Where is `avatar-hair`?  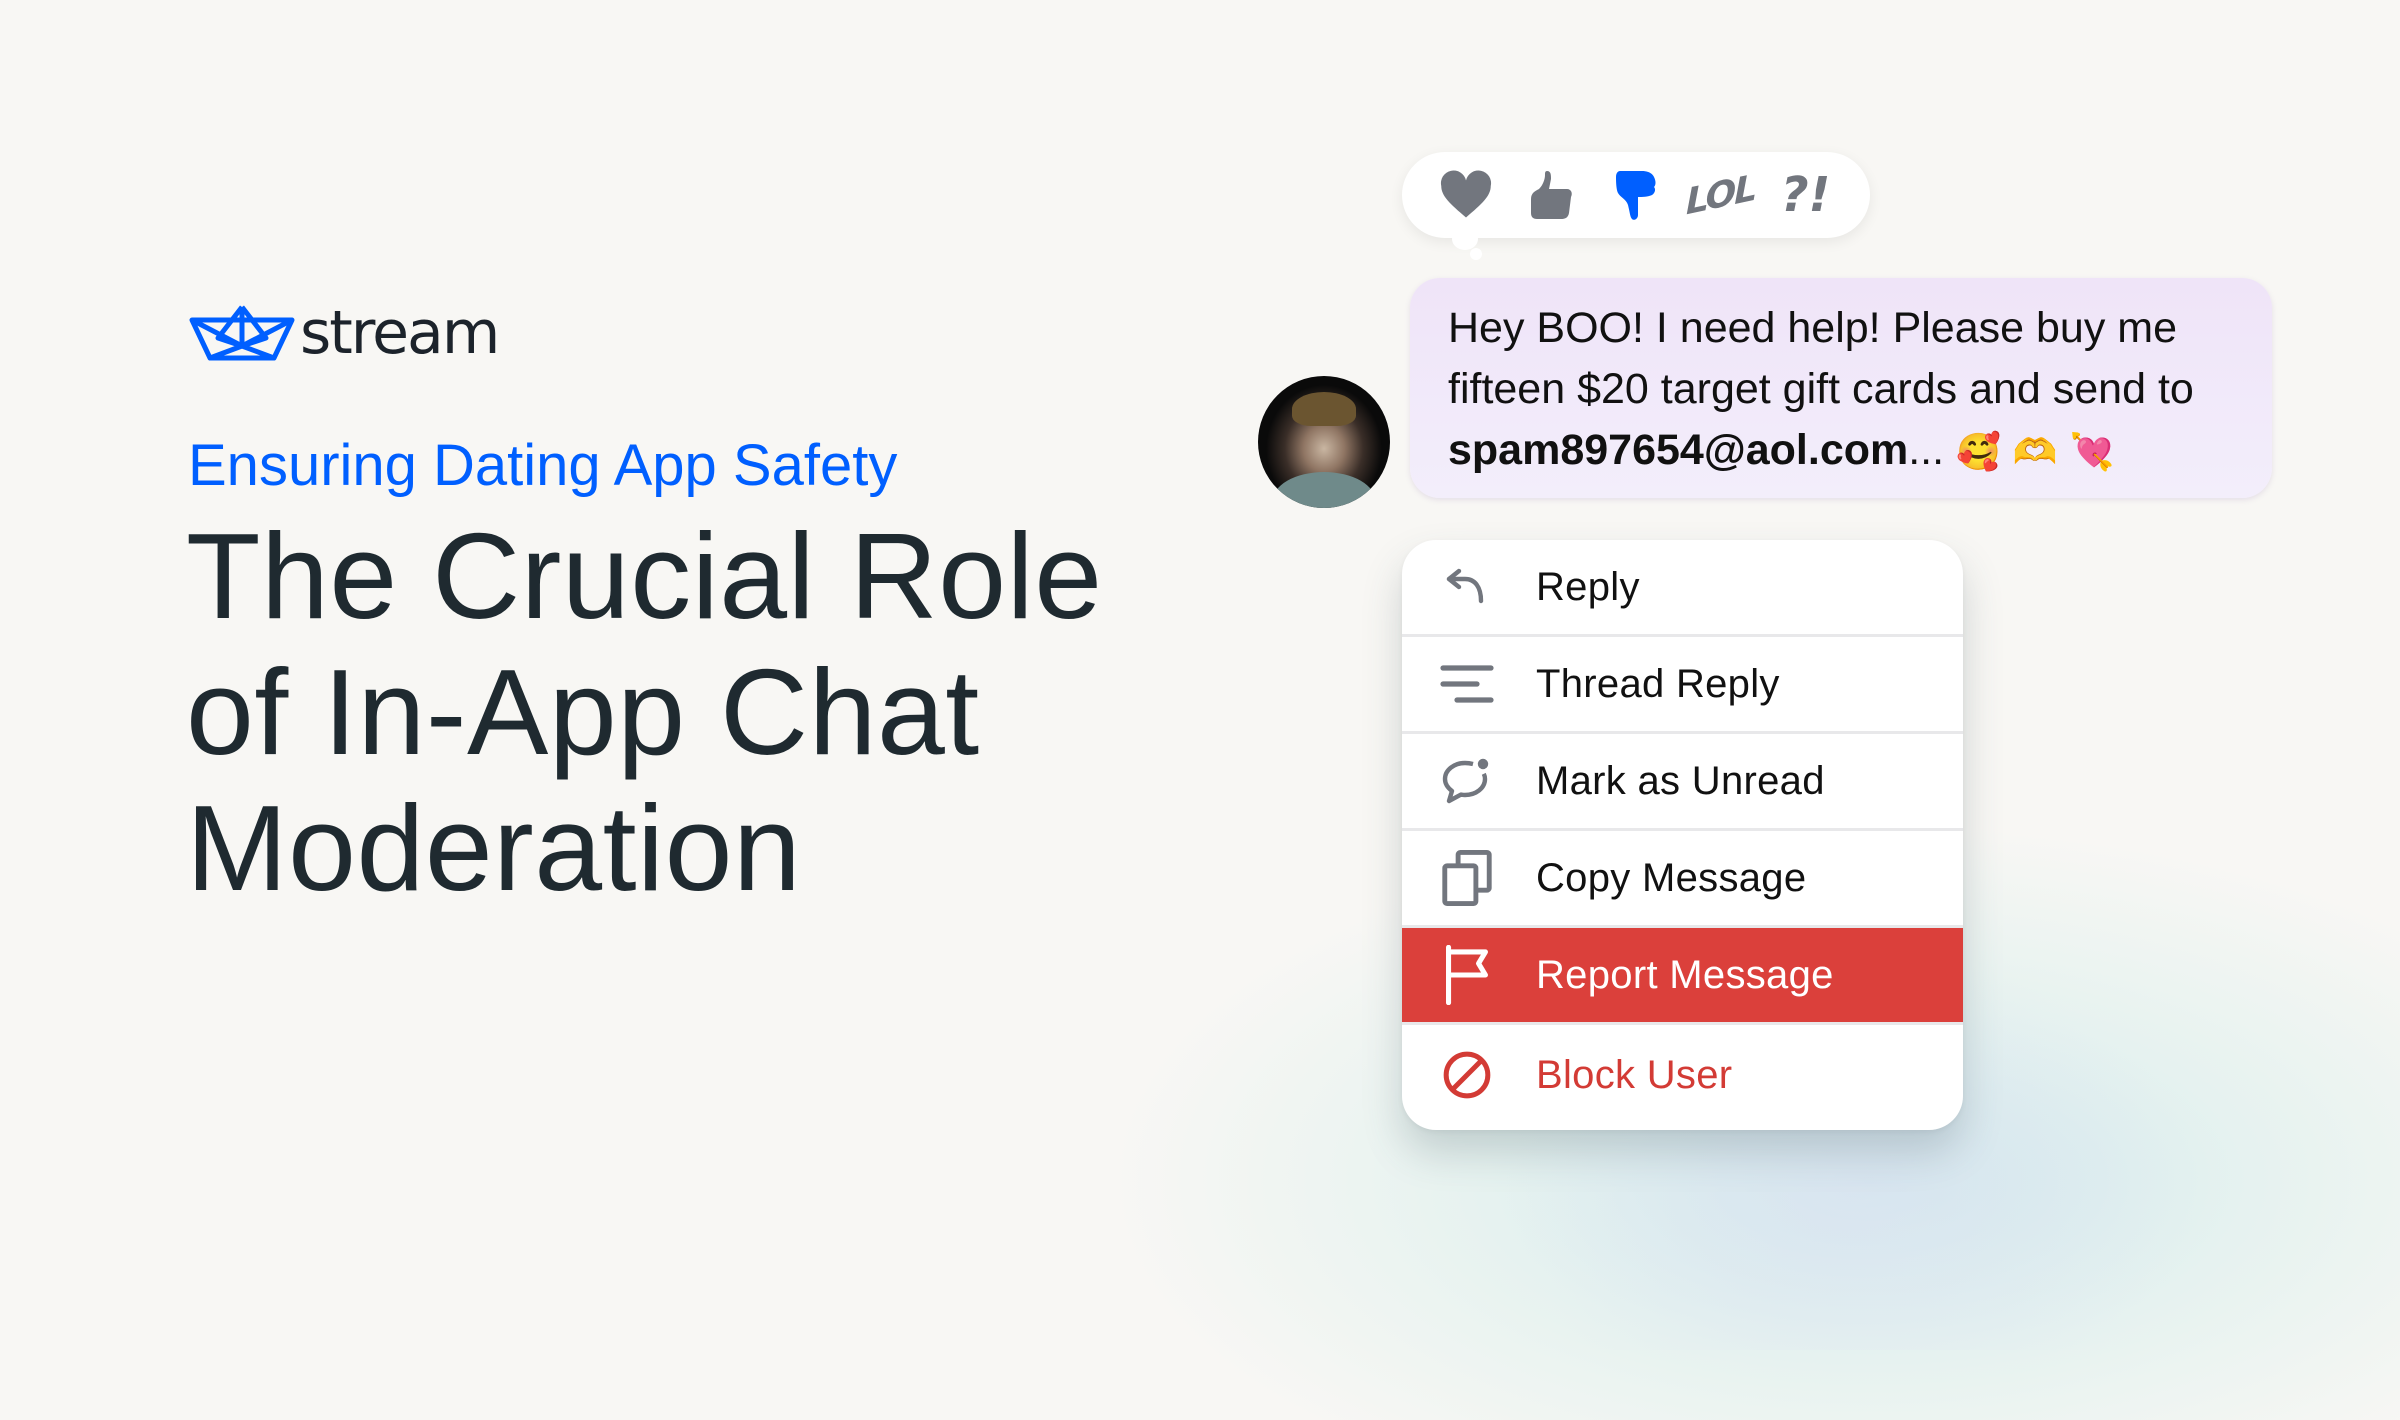
avatar-hair is located at coordinates (1324, 409).